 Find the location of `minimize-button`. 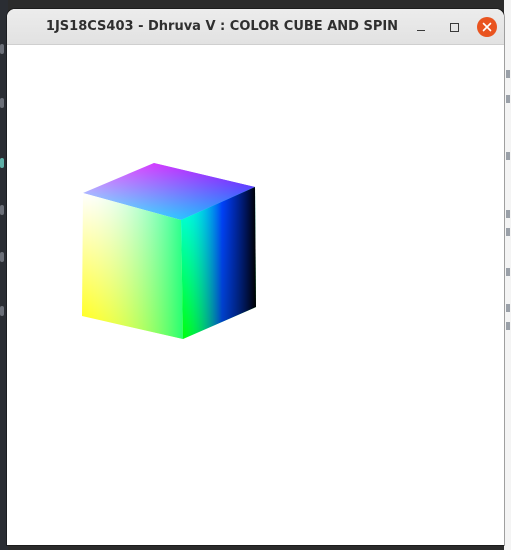

minimize-button is located at coordinates (421, 27).